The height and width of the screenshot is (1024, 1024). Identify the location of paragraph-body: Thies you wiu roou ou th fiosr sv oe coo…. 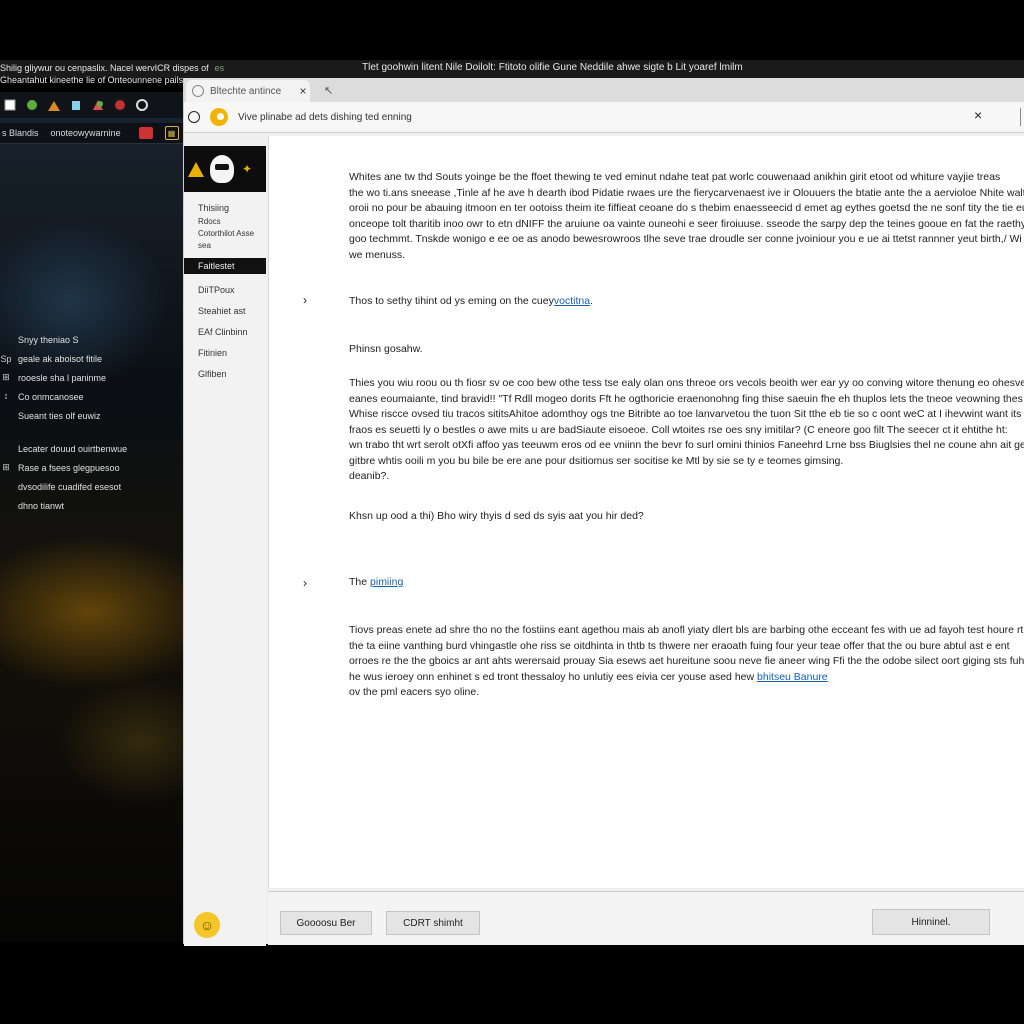
(686, 430).